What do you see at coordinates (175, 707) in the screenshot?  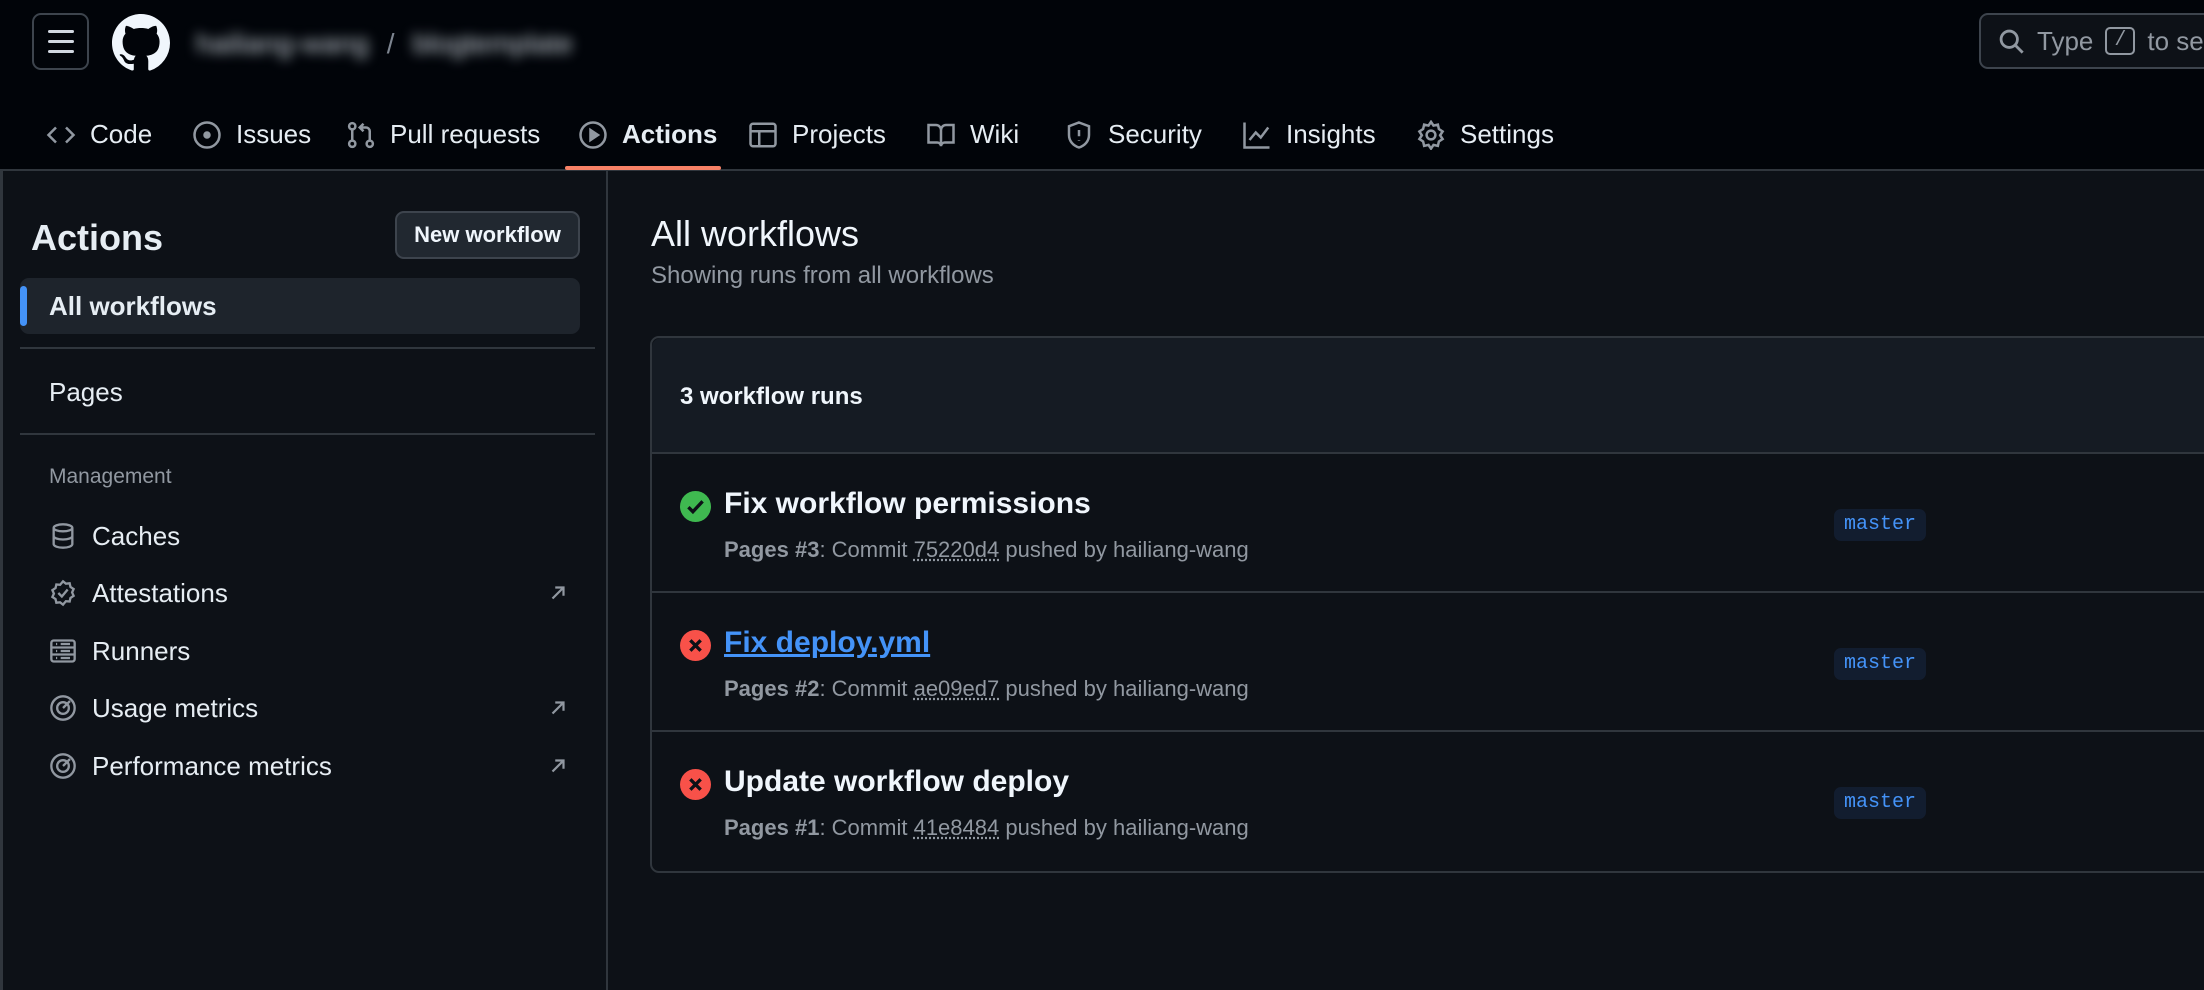 I see `sidebar-item-label: Usage metrics` at bounding box center [175, 707].